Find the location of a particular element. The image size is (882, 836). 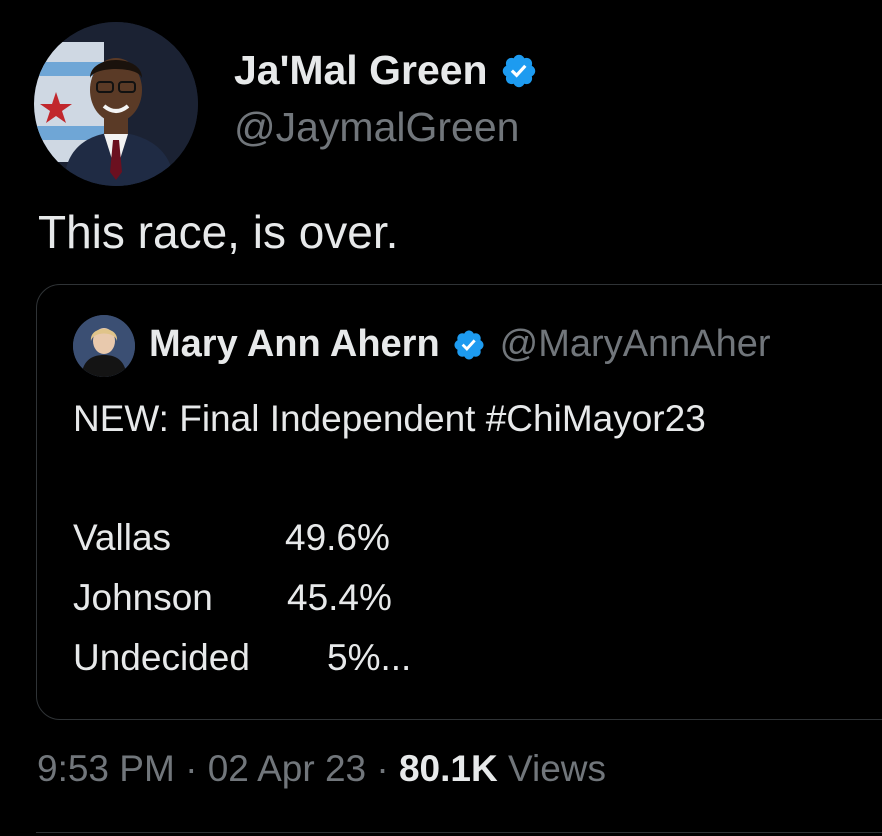

quoted-author-avatar is located at coordinates (104, 346).